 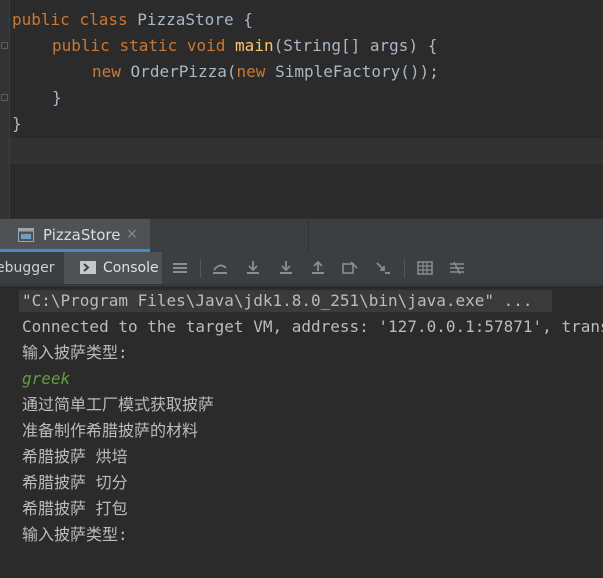 What do you see at coordinates (206, 45) in the screenshot?
I see `keyword: void` at bounding box center [206, 45].